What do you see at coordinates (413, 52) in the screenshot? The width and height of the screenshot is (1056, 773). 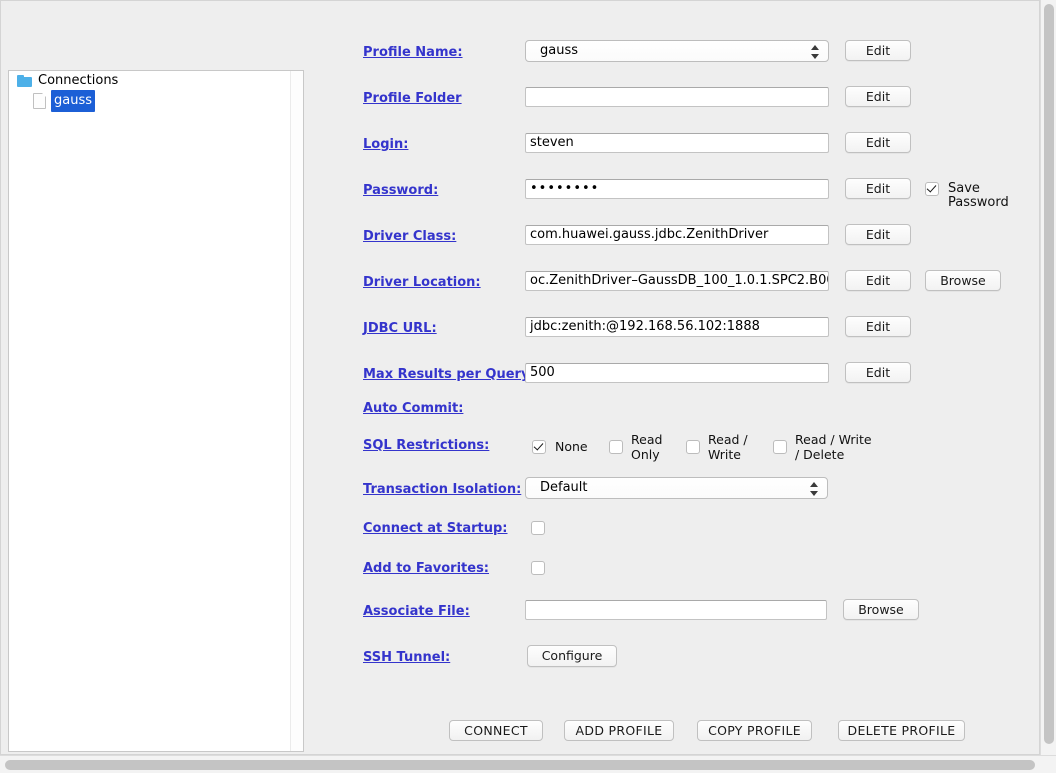 I see `label-profile-name: Profile Name:` at bounding box center [413, 52].